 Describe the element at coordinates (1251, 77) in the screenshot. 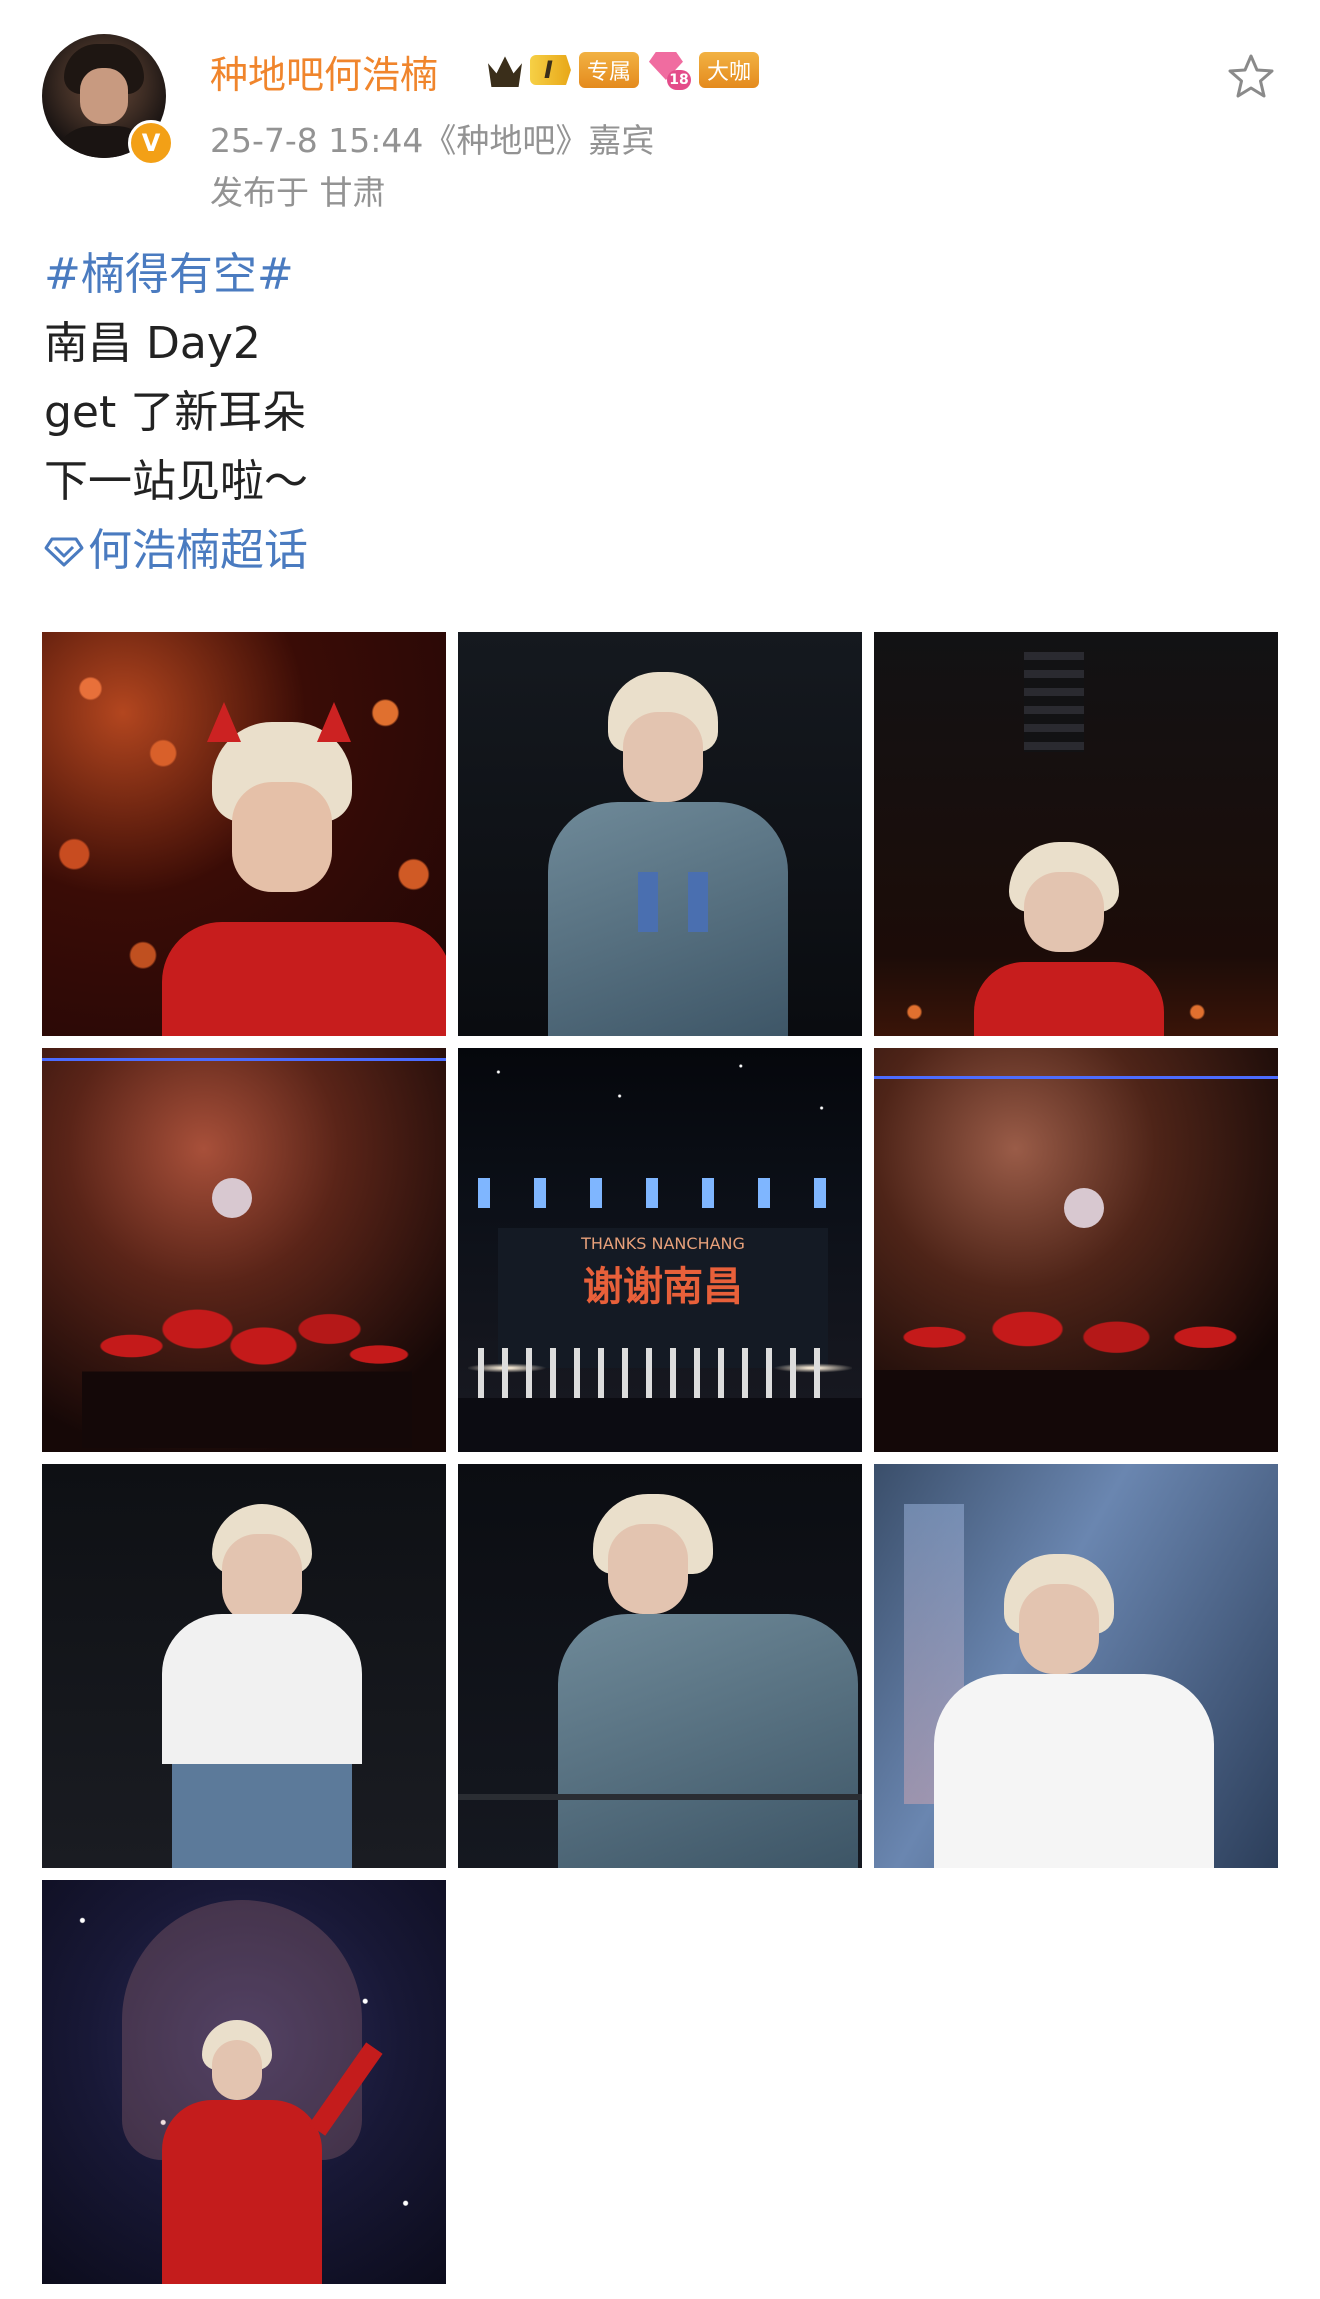

I see `star-icon` at that location.